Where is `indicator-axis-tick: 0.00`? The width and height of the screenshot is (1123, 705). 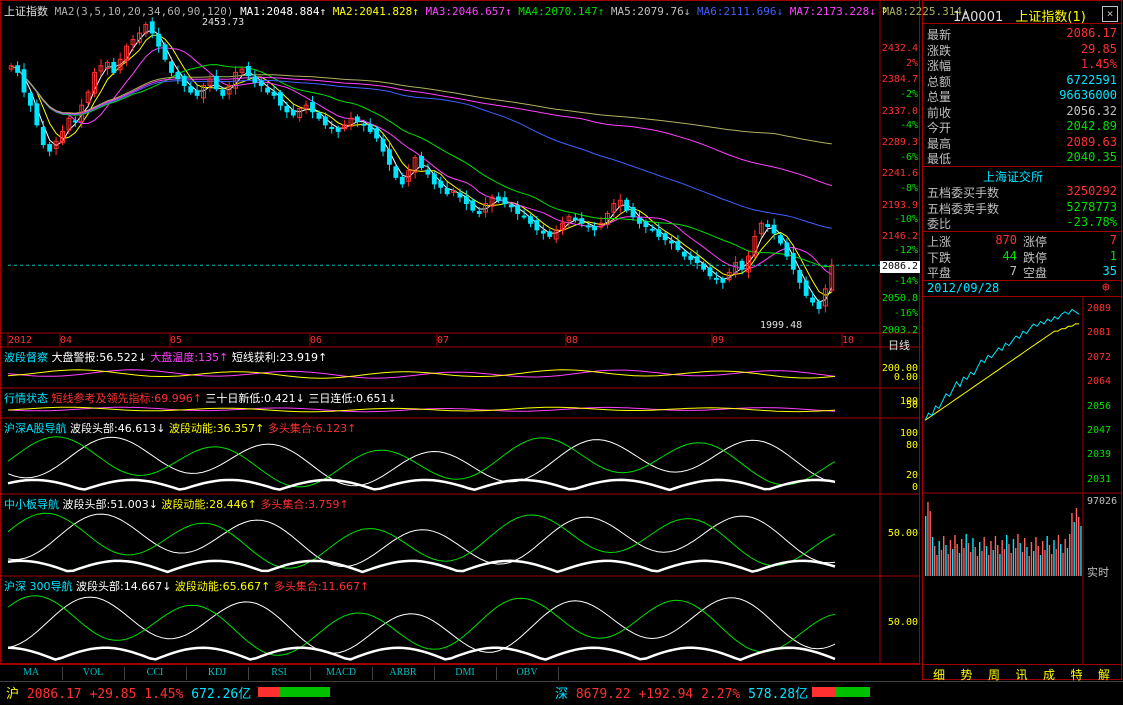 indicator-axis-tick: 0.00 is located at coordinates (905, 377).